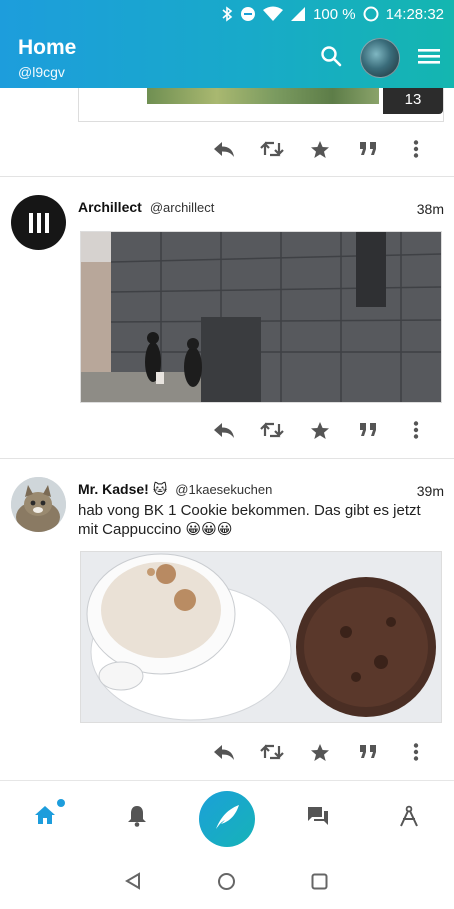  Describe the element at coordinates (227, 44) in the screenshot. I see `top-bar: 100 % 14:28:32 Home @l9cgv` at that location.